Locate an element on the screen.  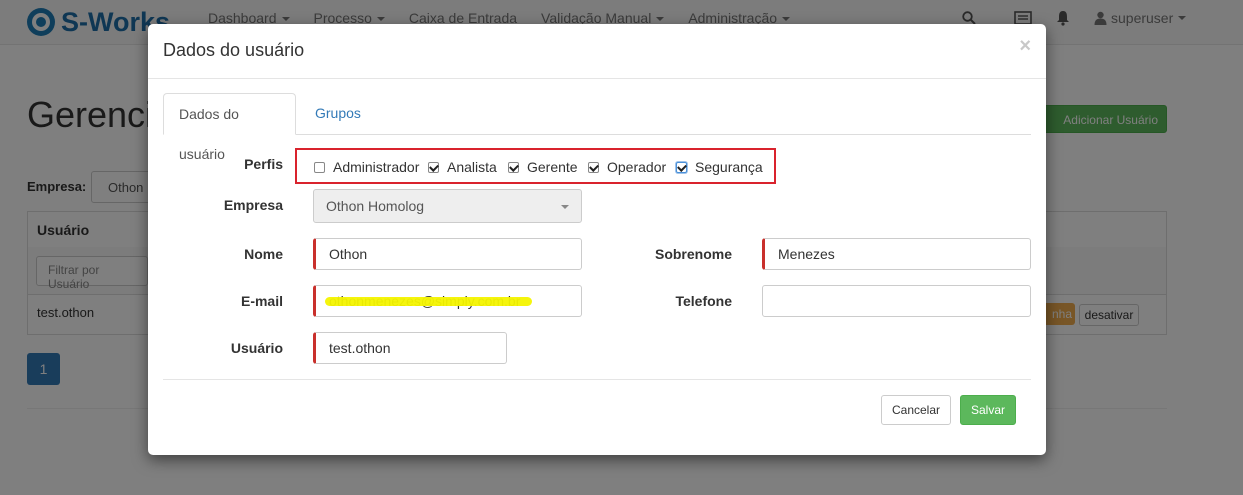
modal-title: Dados do usuário is located at coordinates (234, 50).